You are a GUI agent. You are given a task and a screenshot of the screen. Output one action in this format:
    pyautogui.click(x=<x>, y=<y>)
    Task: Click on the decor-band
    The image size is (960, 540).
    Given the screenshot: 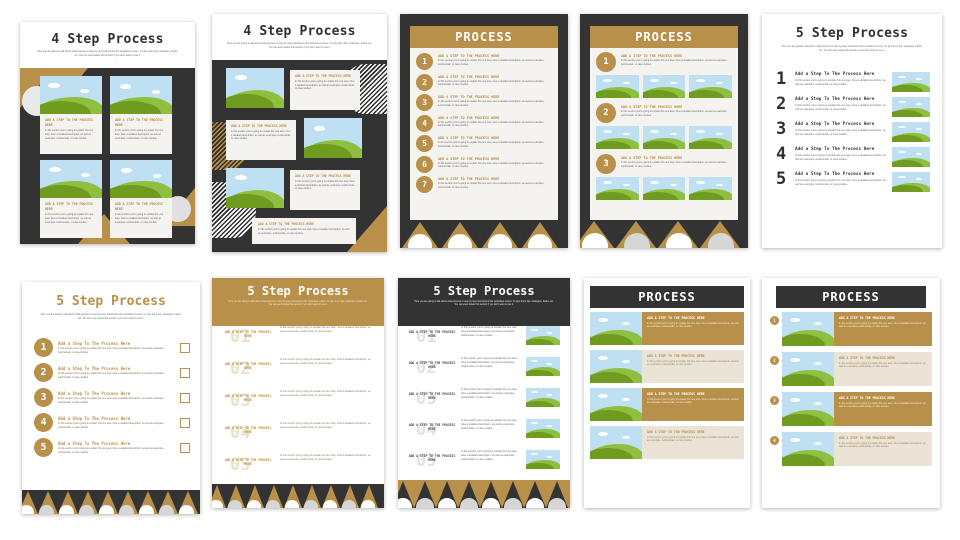 What is the action you would take?
    pyautogui.click(x=664, y=234)
    